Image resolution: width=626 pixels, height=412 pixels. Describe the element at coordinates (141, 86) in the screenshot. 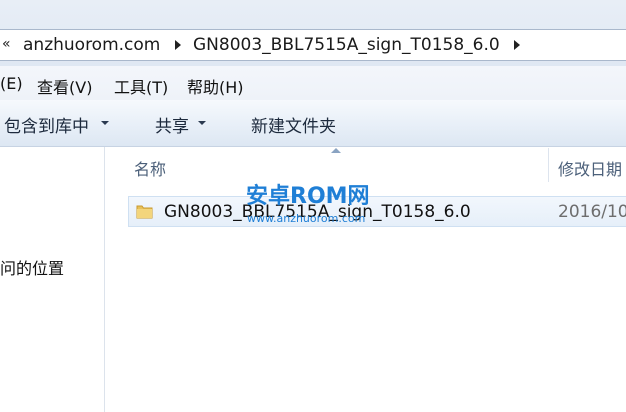

I see `menu-tools: 工具(T)` at that location.